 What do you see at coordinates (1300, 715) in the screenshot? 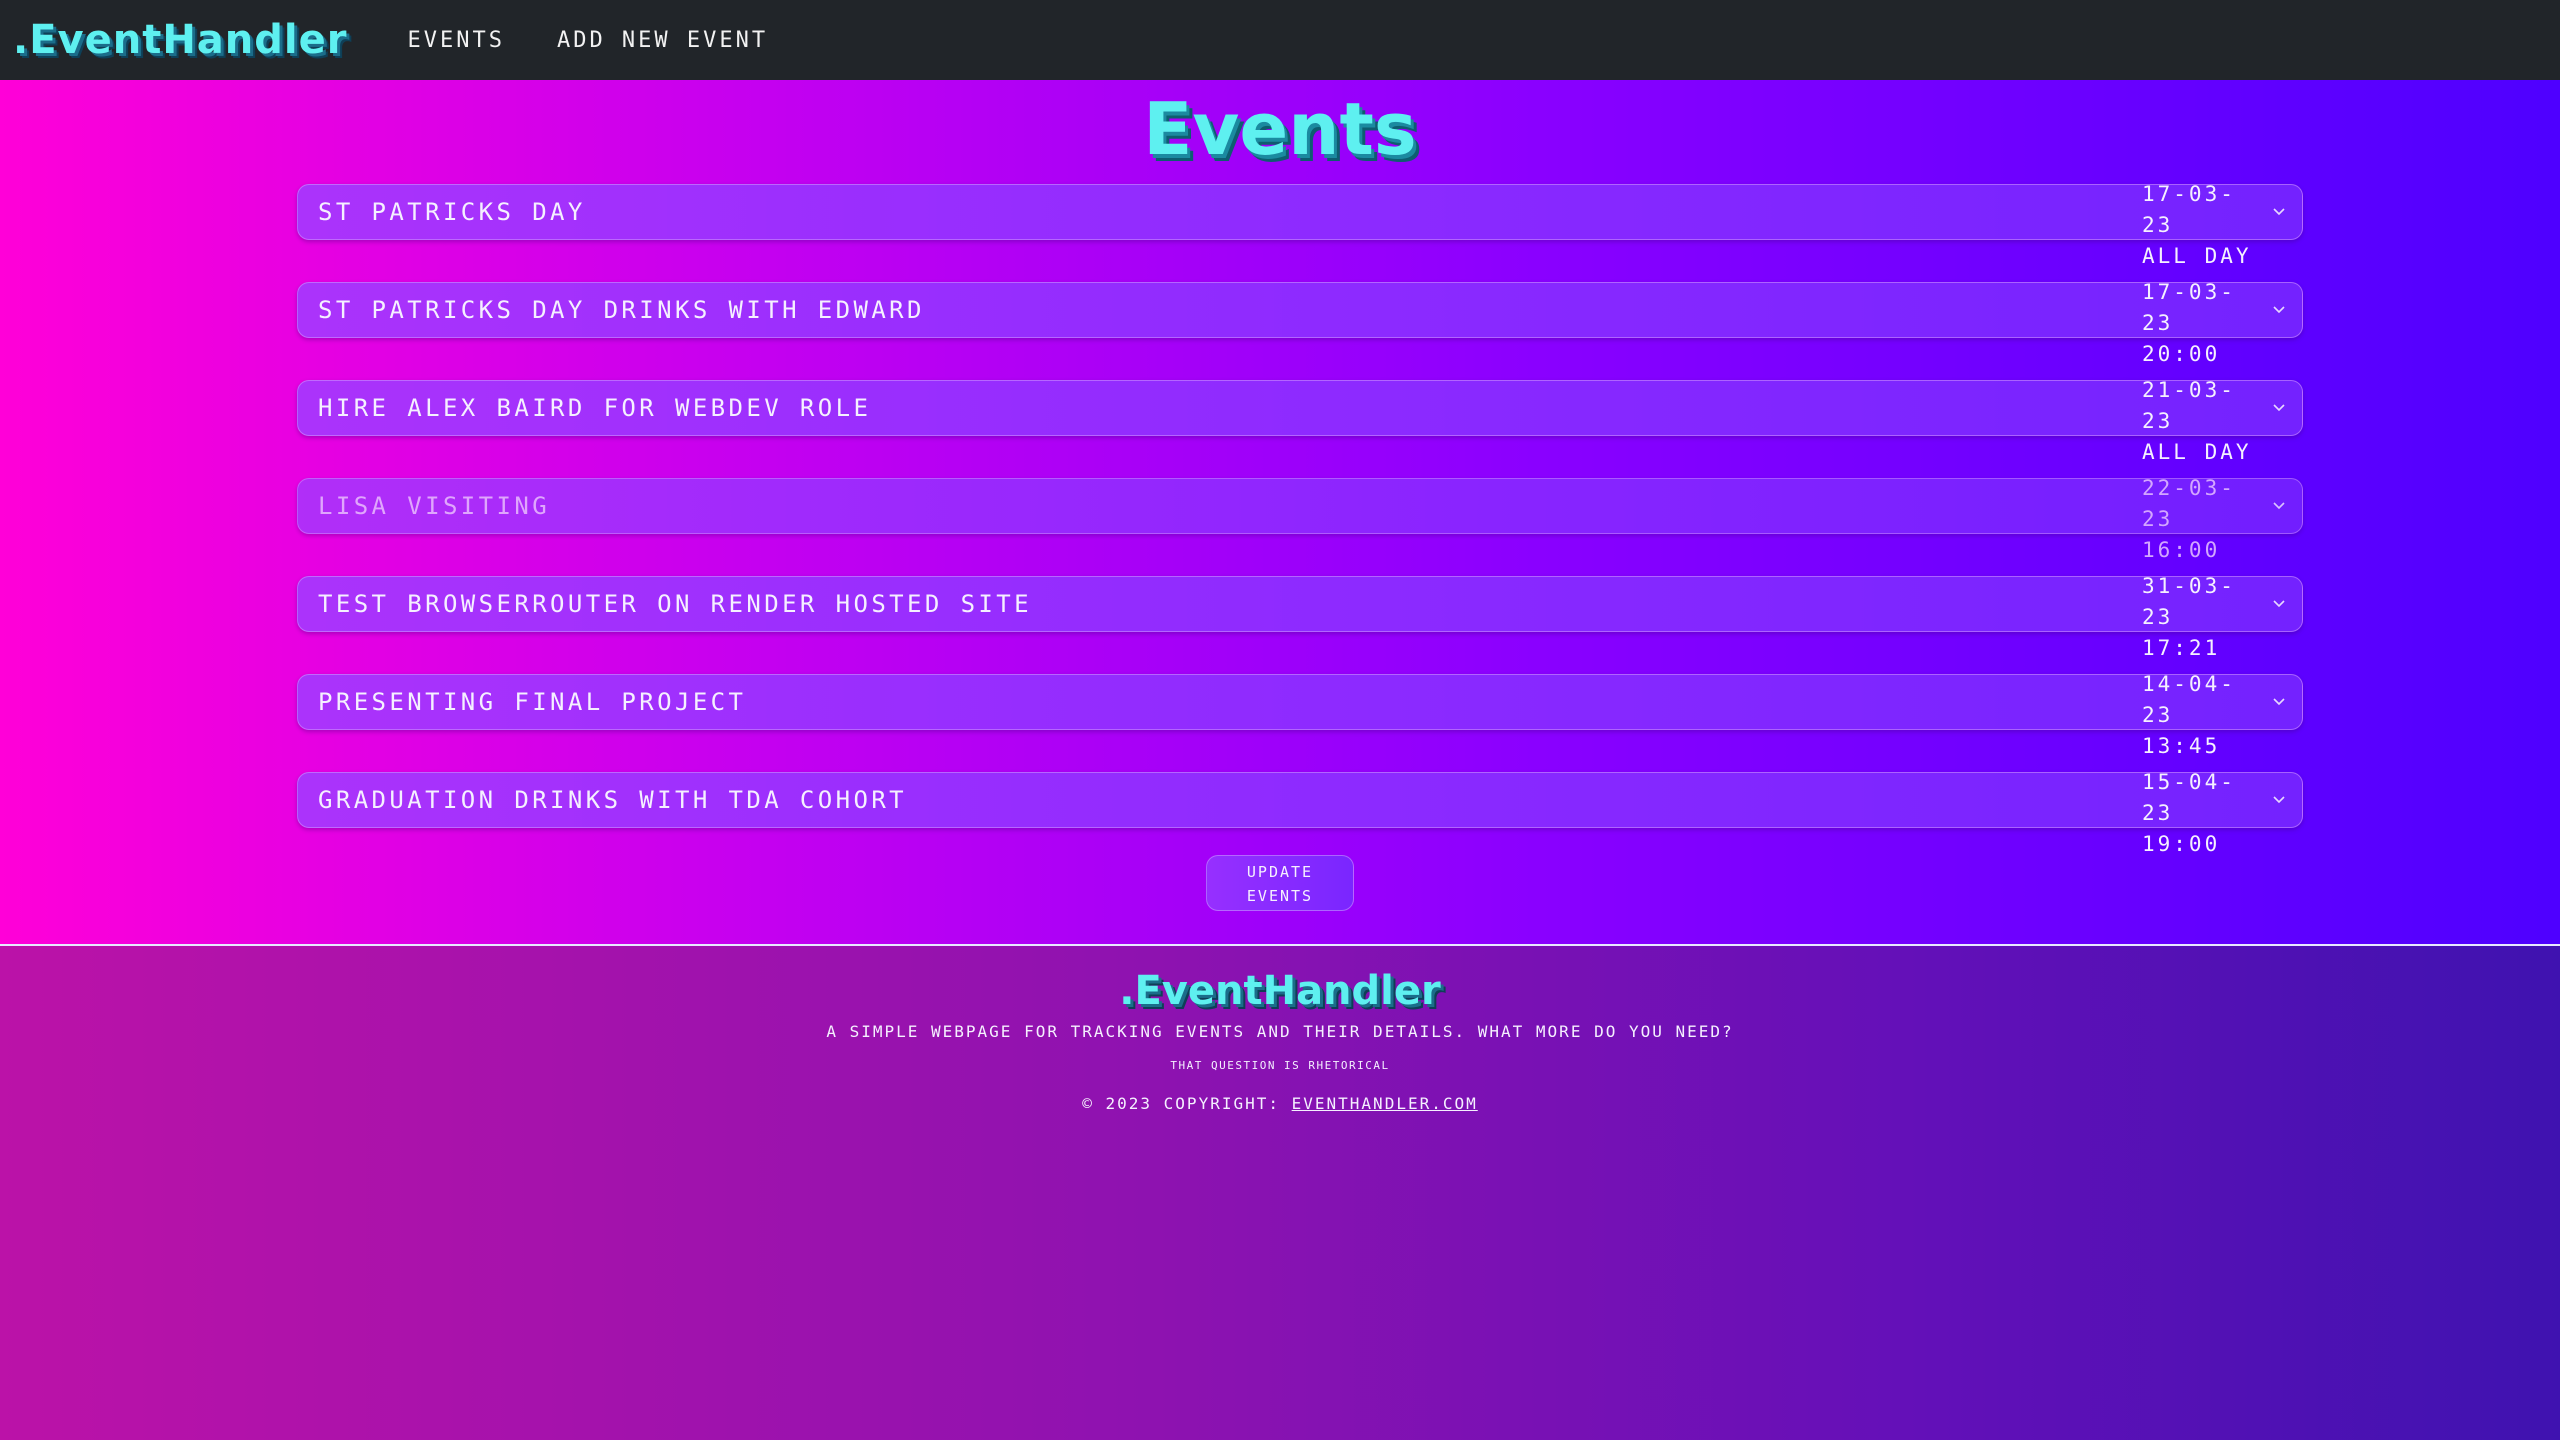
I see `event-item: Presenting Final Project 14-04-23 13:45` at bounding box center [1300, 715].